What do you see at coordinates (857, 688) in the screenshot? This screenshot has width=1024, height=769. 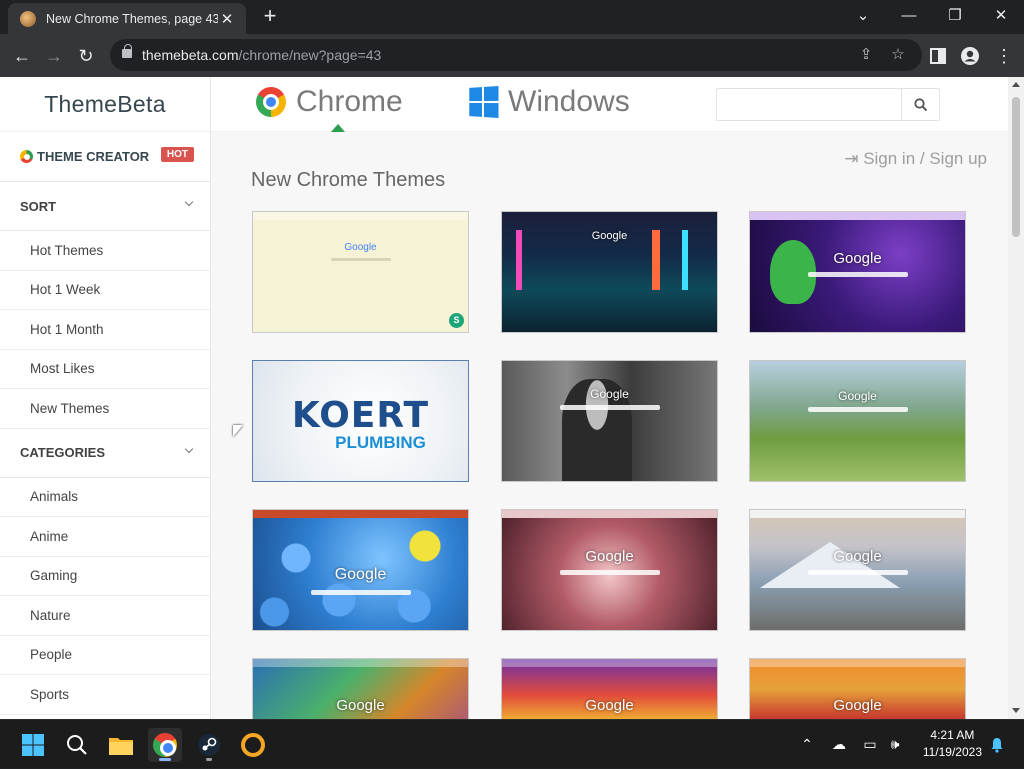 I see `theme-thumbnail-rainbow-abstract-3: Google` at bounding box center [857, 688].